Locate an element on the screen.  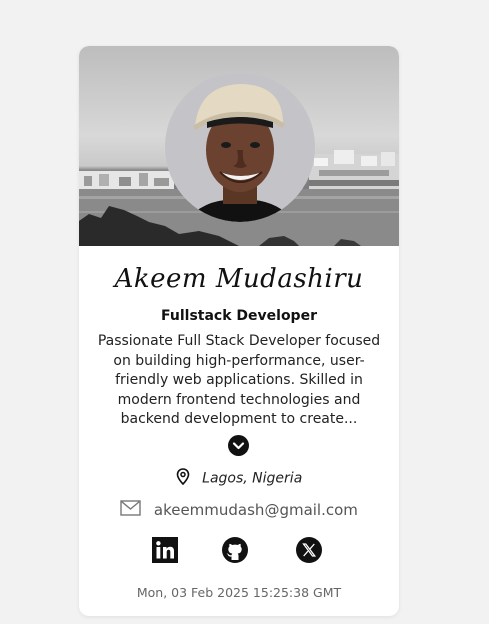
x-link is located at coordinates (309, 550).